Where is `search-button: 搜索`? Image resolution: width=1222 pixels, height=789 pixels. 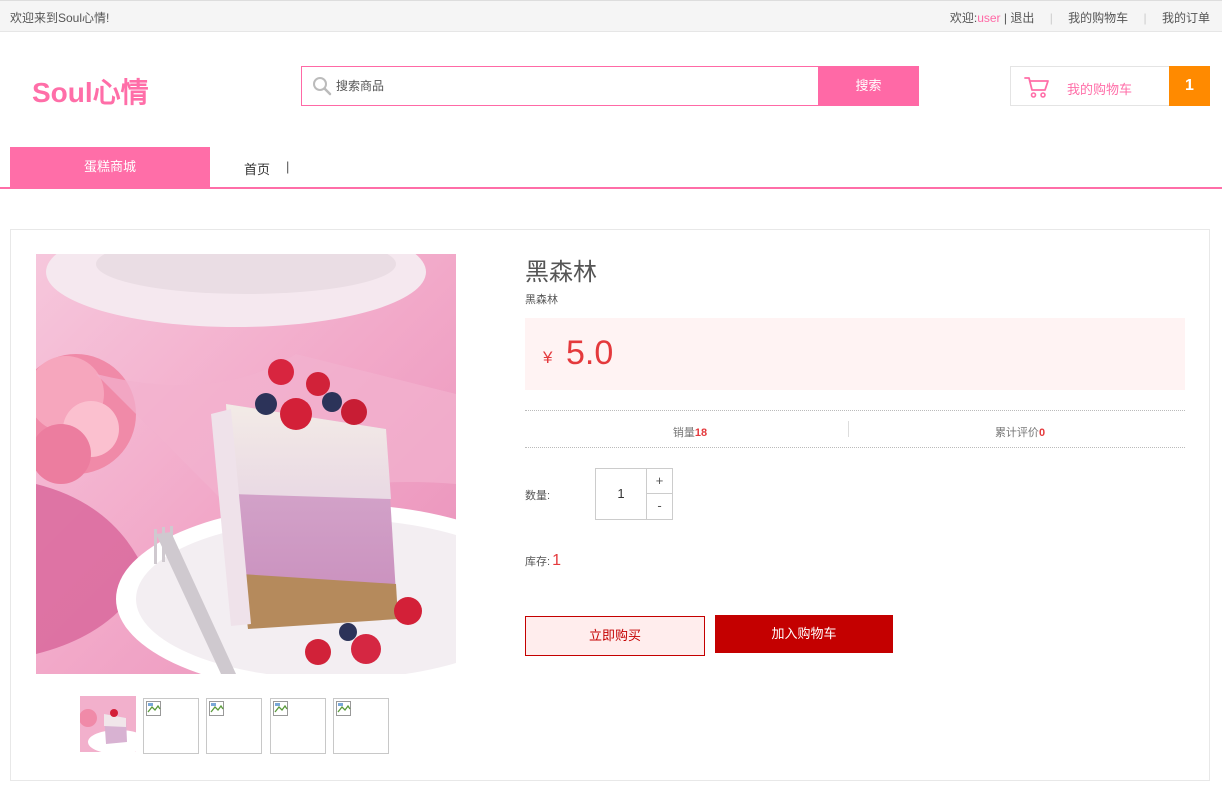 search-button: 搜索 is located at coordinates (868, 86).